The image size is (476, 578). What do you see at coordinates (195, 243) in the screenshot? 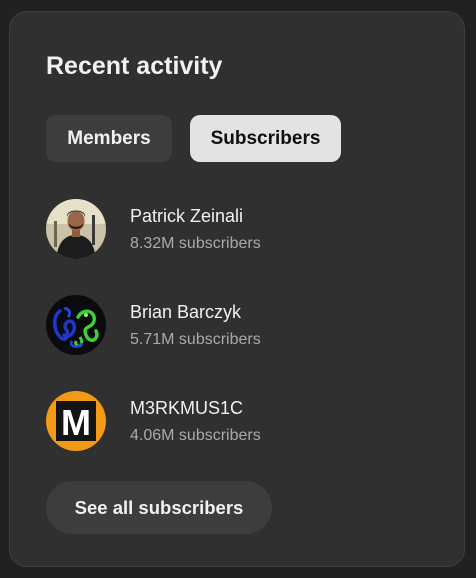
I see `subscriber-count: 8.32M subscribers` at bounding box center [195, 243].